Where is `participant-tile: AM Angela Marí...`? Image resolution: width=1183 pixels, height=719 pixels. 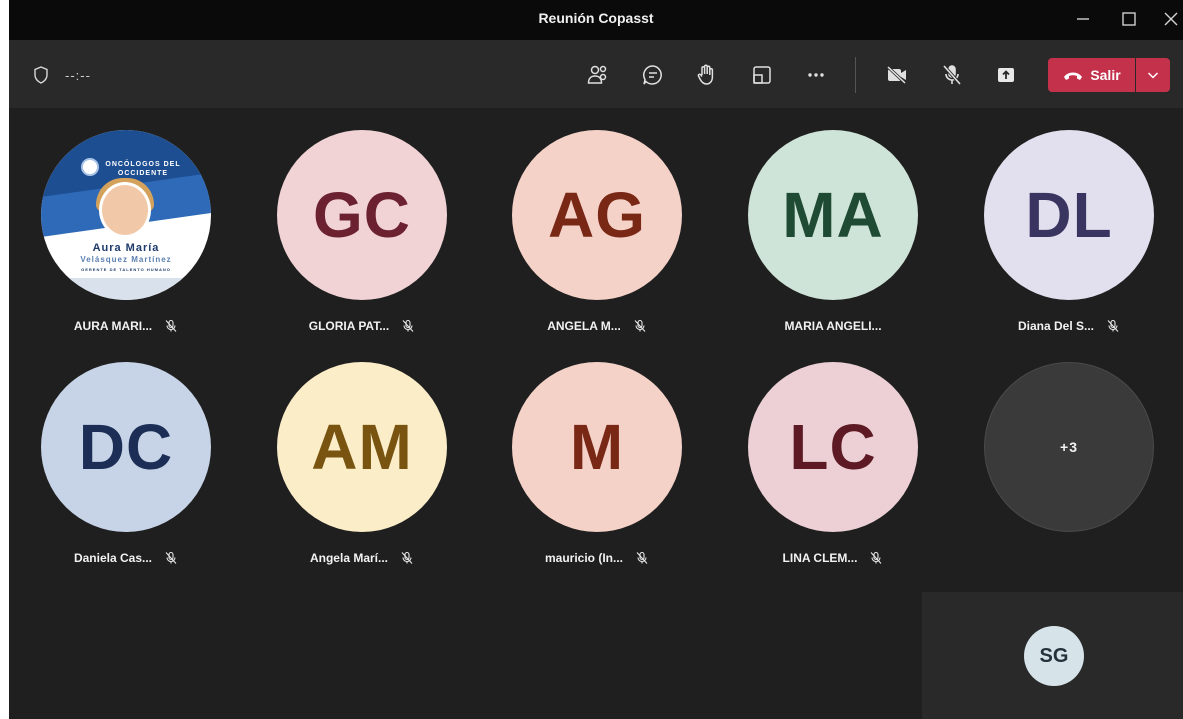 participant-tile: AM Angela Marí... is located at coordinates (362, 455).